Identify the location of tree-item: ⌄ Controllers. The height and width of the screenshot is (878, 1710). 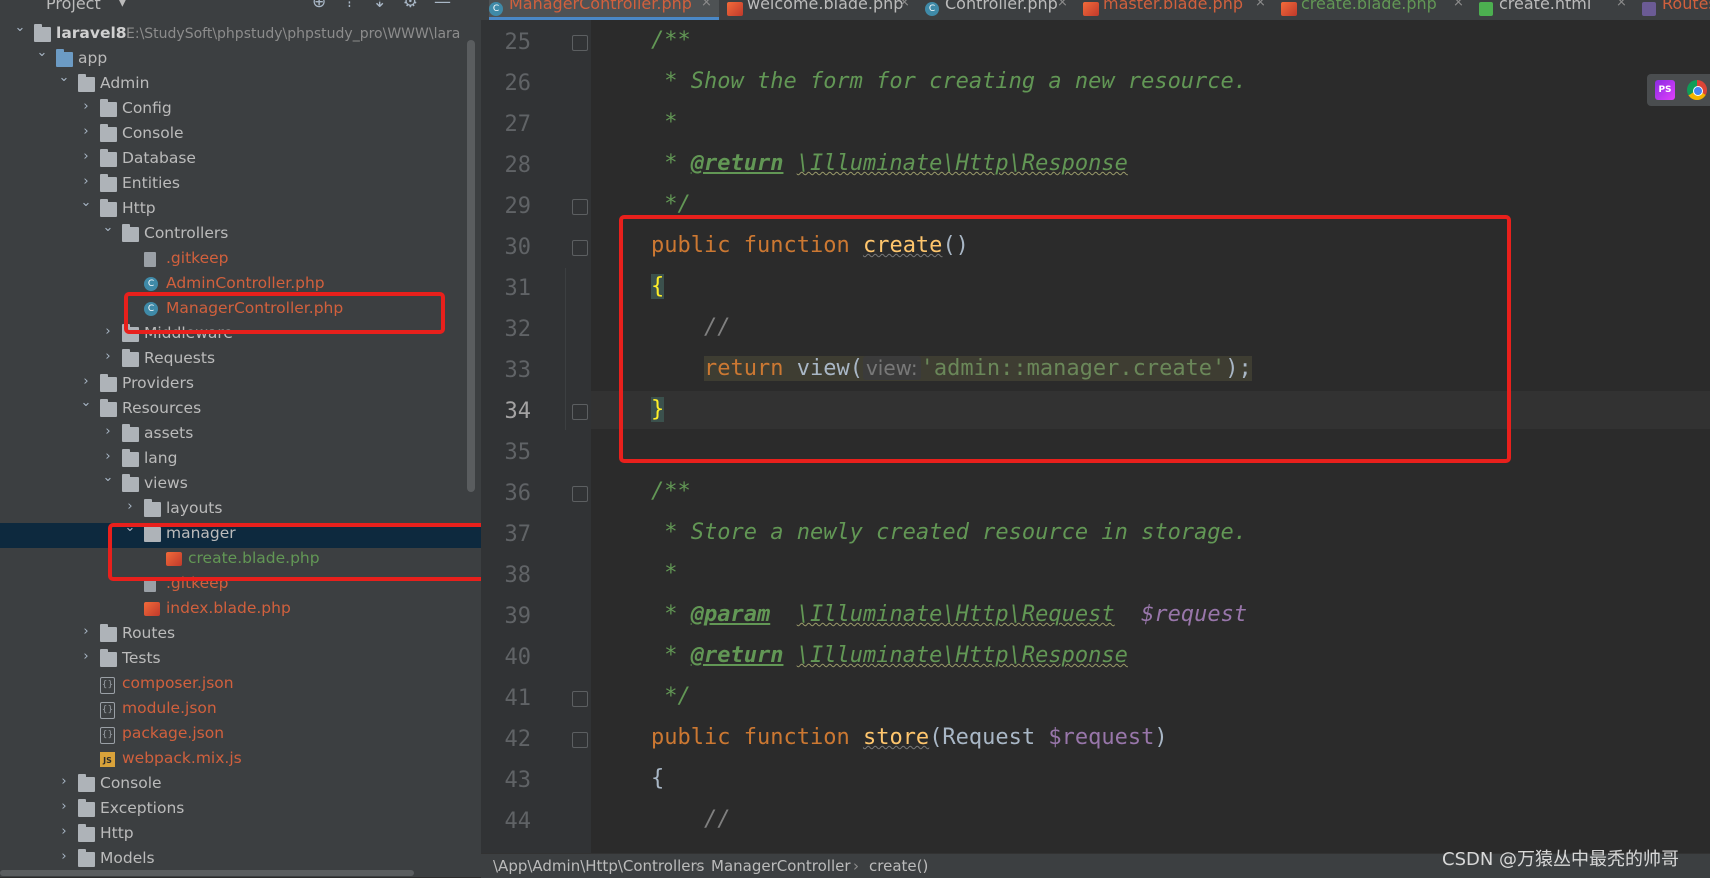
(240, 234).